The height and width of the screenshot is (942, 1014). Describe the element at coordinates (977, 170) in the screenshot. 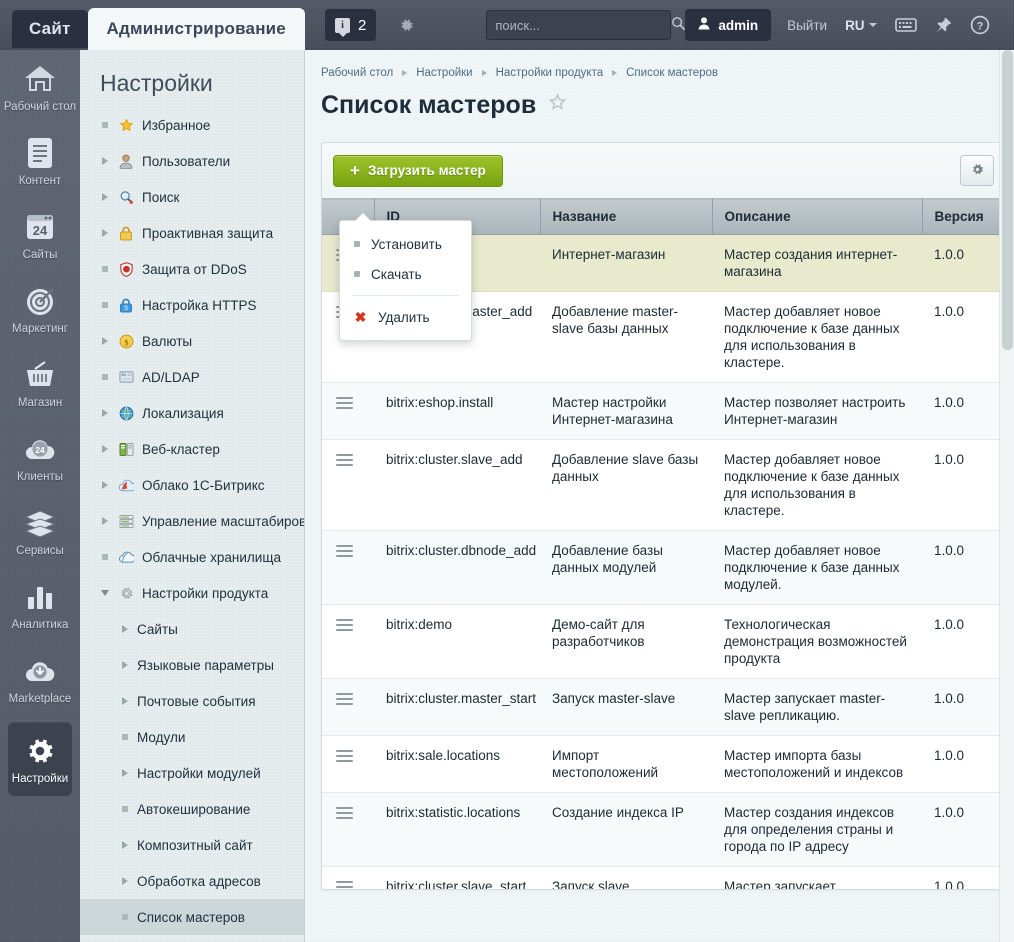

I see `panel-settings-button` at that location.